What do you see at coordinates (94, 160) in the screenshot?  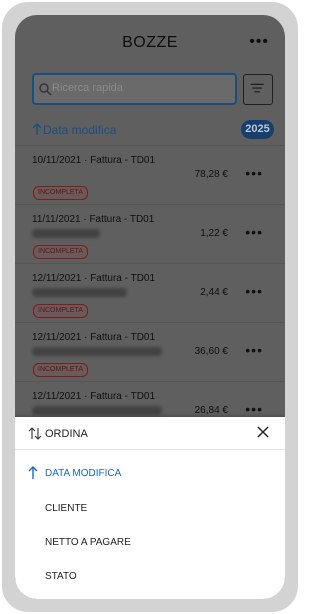 I see `draft-date-doc: 10/11/2021 · Fattura - TD01` at bounding box center [94, 160].